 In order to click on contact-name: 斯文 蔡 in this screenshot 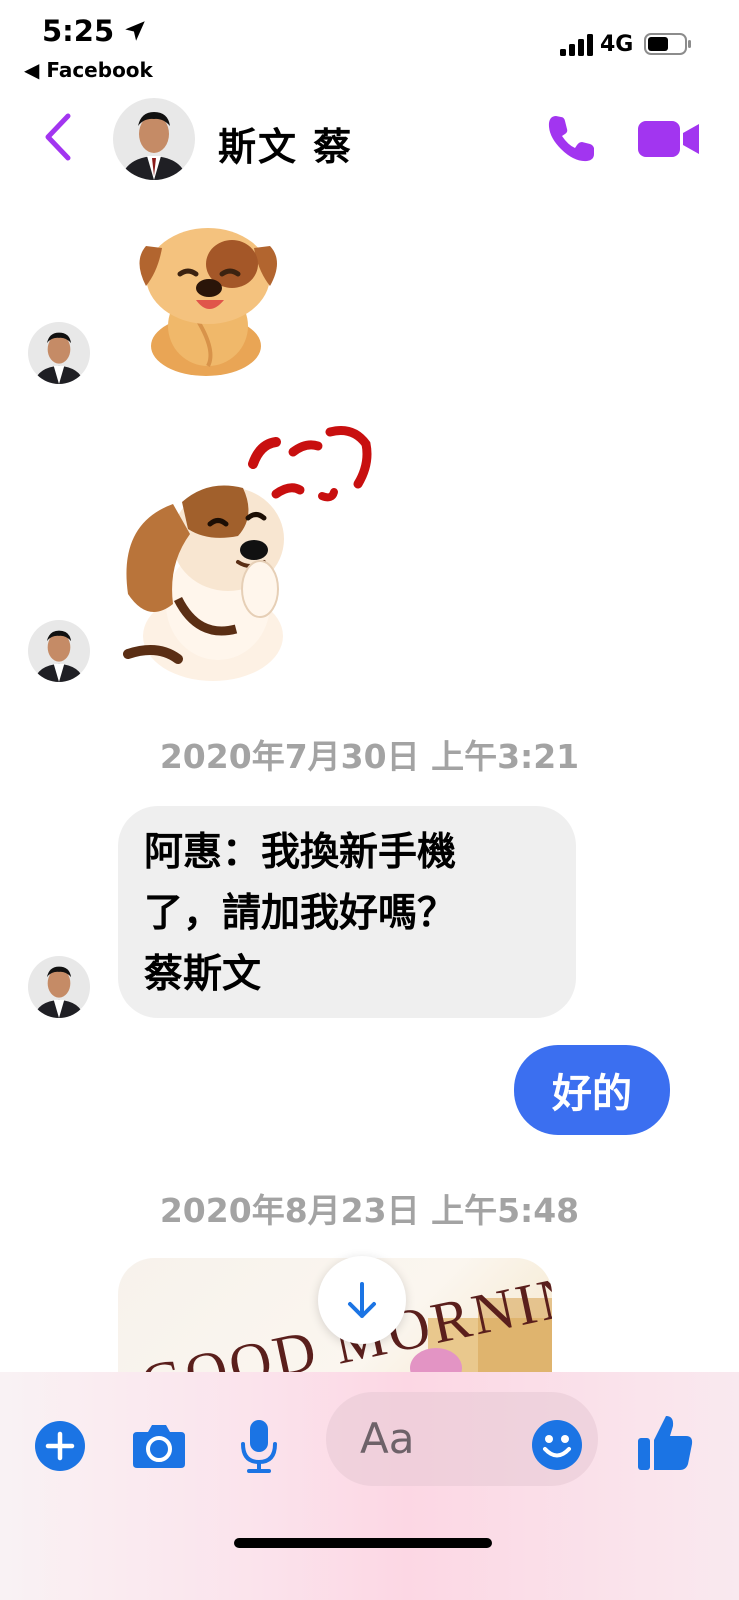, I will do `click(285, 143)`.